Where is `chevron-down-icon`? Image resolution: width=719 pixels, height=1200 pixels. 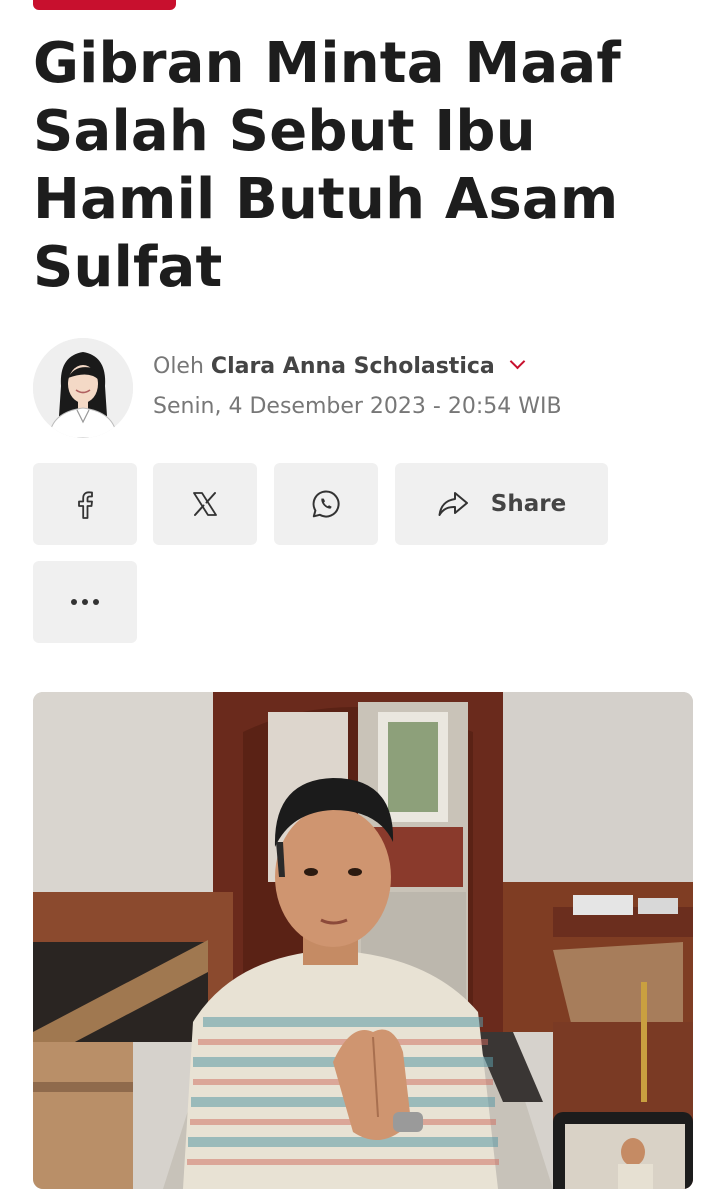 chevron-down-icon is located at coordinates (517, 361).